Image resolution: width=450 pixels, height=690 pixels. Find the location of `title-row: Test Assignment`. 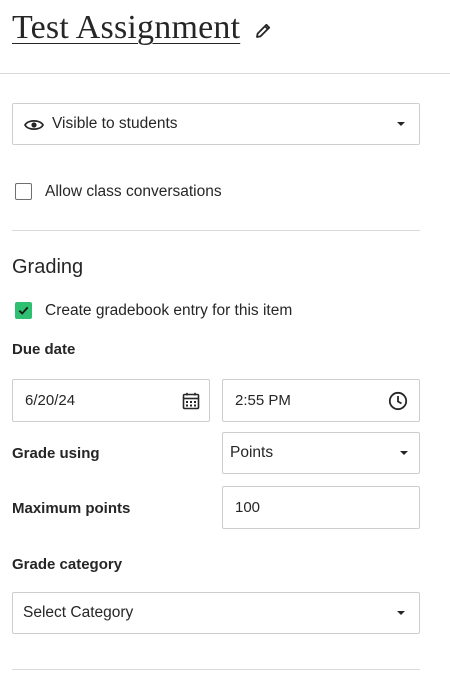

title-row: Test Assignment is located at coordinates (142, 28).